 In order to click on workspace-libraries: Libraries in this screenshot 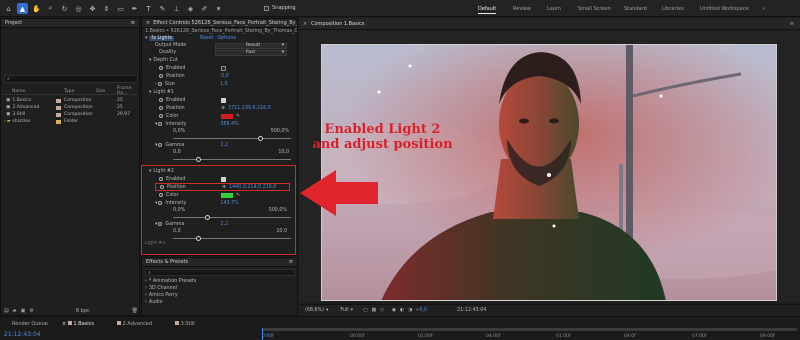, I will do `click(673, 9)`.